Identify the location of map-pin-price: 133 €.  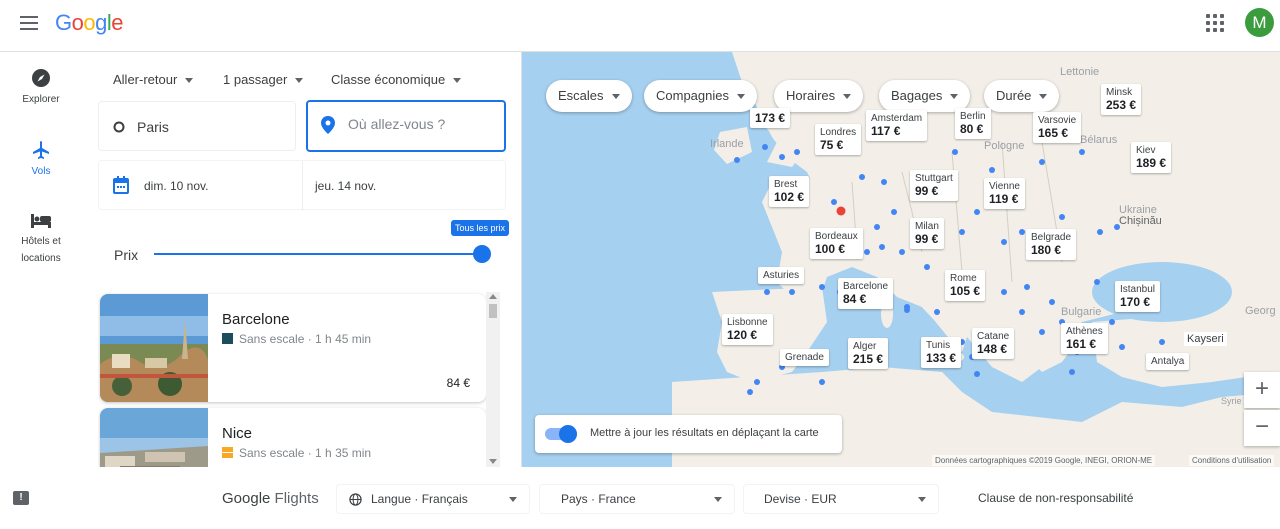
(941, 358).